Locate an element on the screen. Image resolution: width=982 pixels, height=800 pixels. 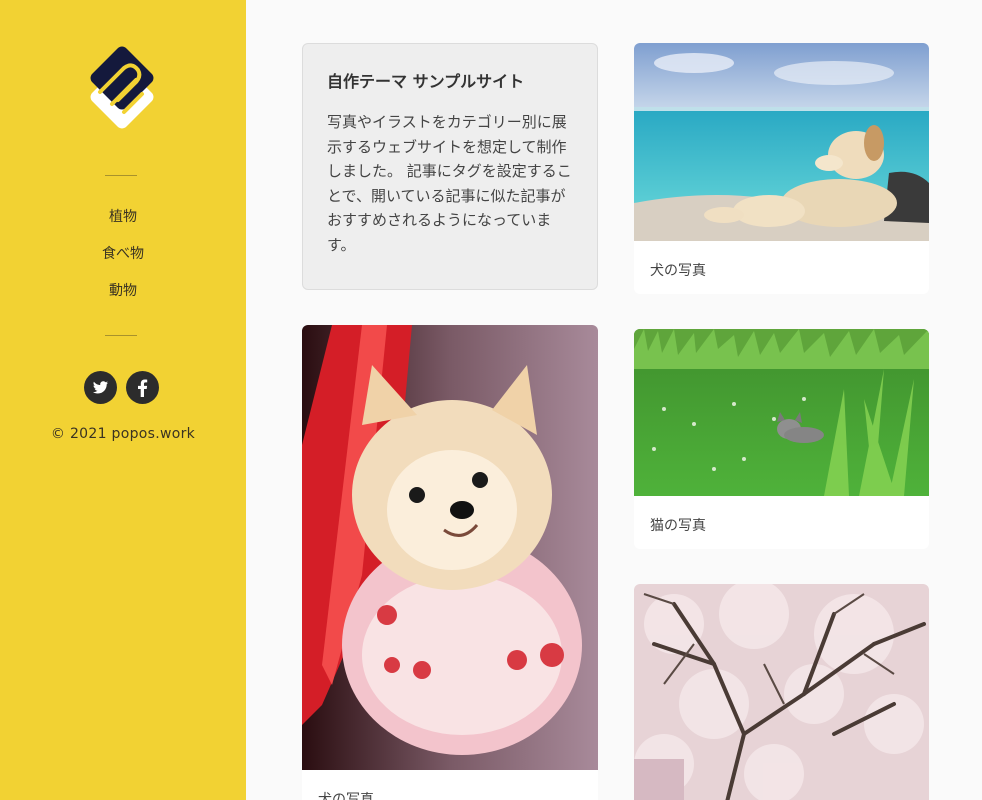
post-card-dog-beach: 犬の写真 is located at coordinates (781, 168).